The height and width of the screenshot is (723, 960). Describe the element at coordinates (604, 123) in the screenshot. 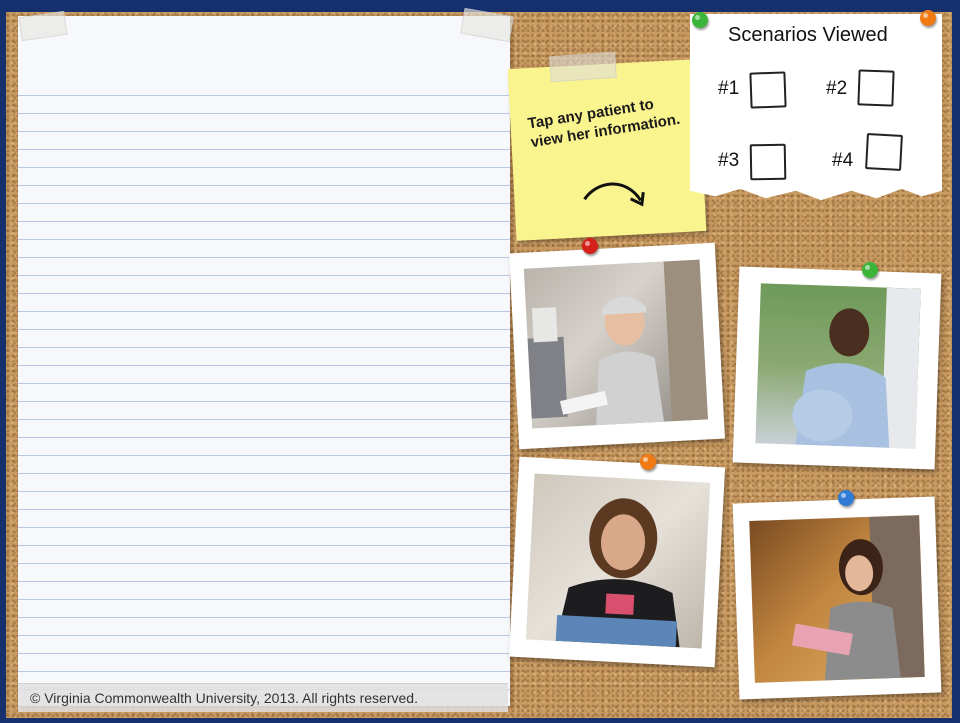

I see `sticky-note-text: Tap any patient to view her information.` at that location.